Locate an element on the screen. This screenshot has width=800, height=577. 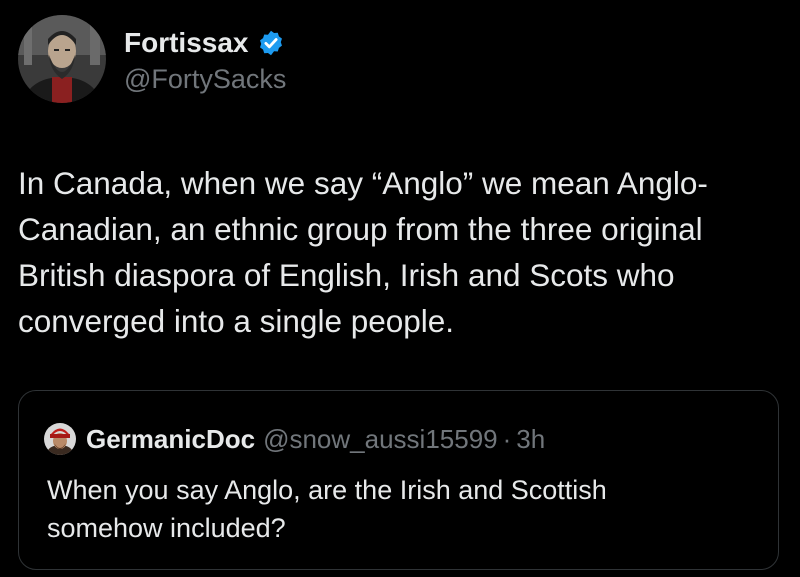
quoted-text-line: somehow included? is located at coordinates (166, 528).